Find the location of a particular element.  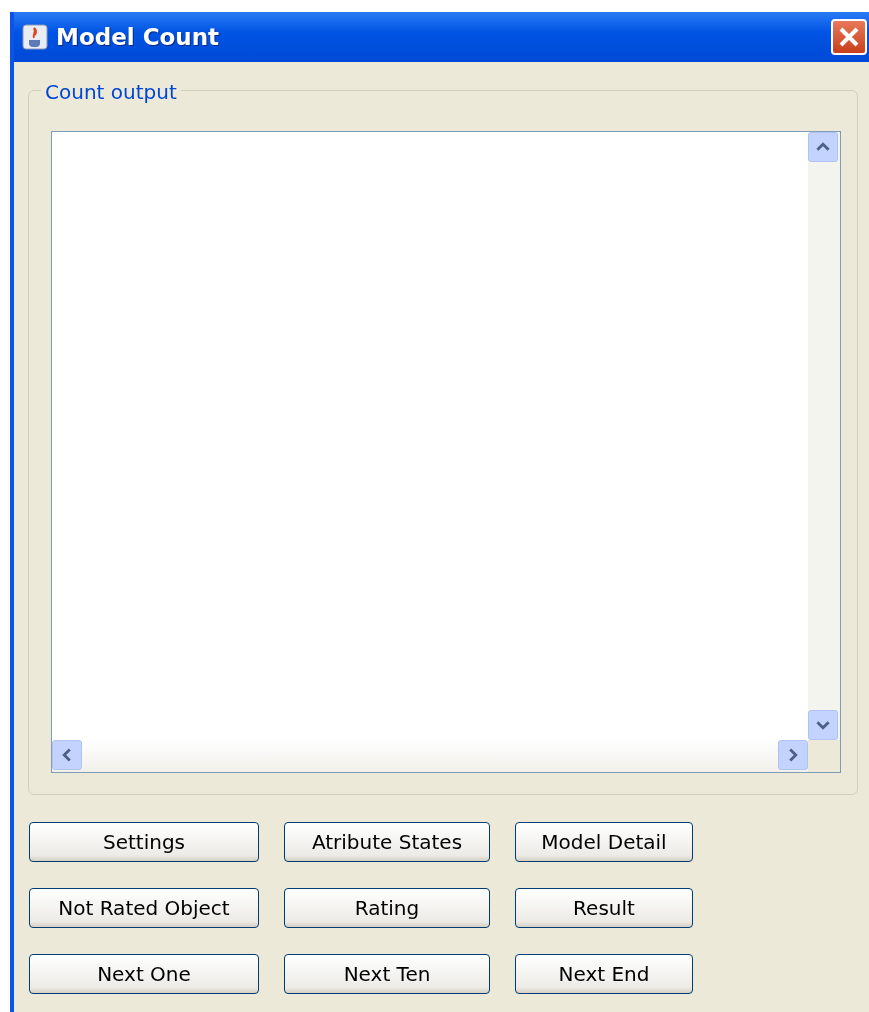

action-button: Next Ten is located at coordinates (387, 974).